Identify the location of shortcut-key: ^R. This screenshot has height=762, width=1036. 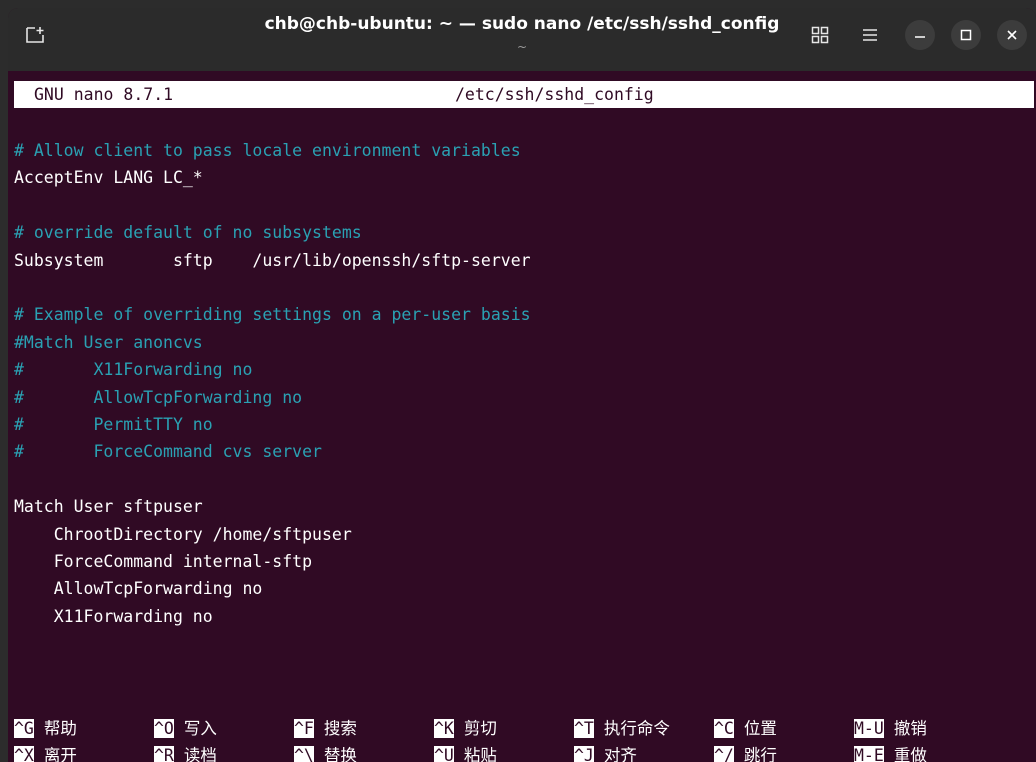
(164, 754).